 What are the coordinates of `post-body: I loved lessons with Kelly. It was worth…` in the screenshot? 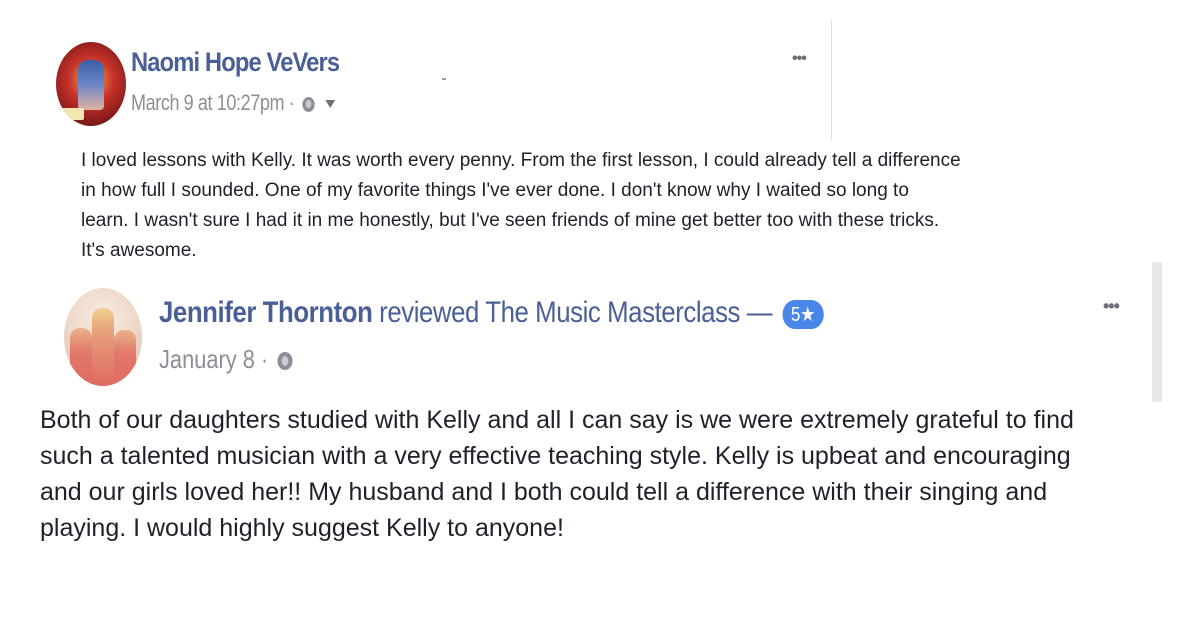 It's located at (521, 205).